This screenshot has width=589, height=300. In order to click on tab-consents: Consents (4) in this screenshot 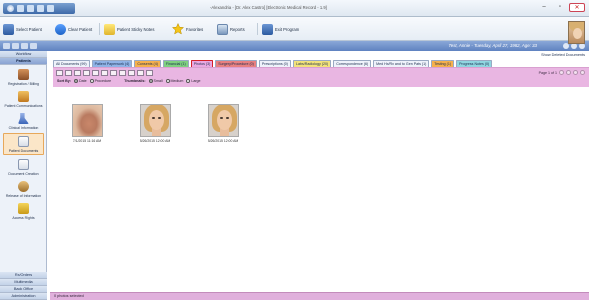, I will do `click(147, 63)`.